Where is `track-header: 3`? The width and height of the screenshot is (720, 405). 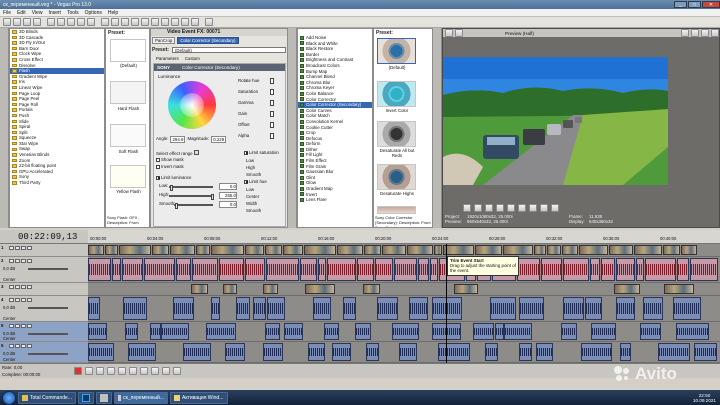 track-header: 3 is located at coordinates (44, 289).